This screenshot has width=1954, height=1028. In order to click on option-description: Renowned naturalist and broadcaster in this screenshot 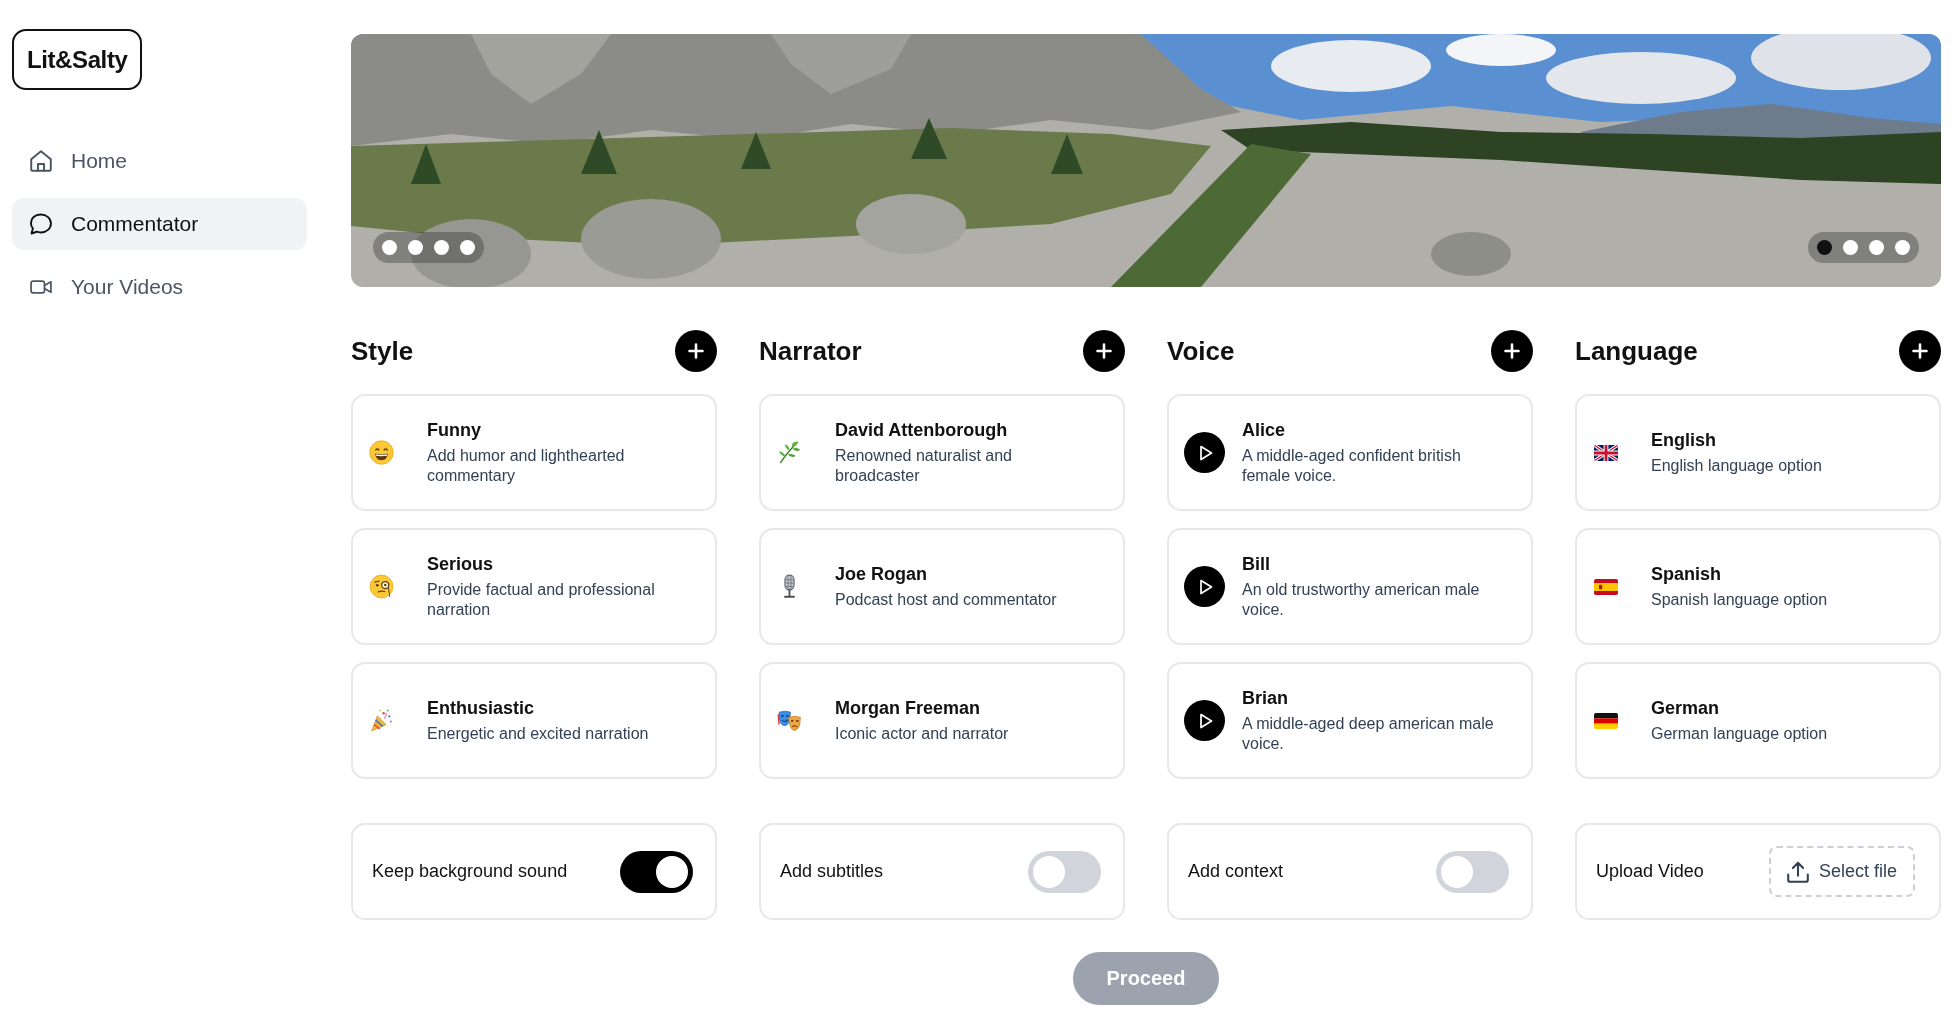, I will do `click(924, 466)`.